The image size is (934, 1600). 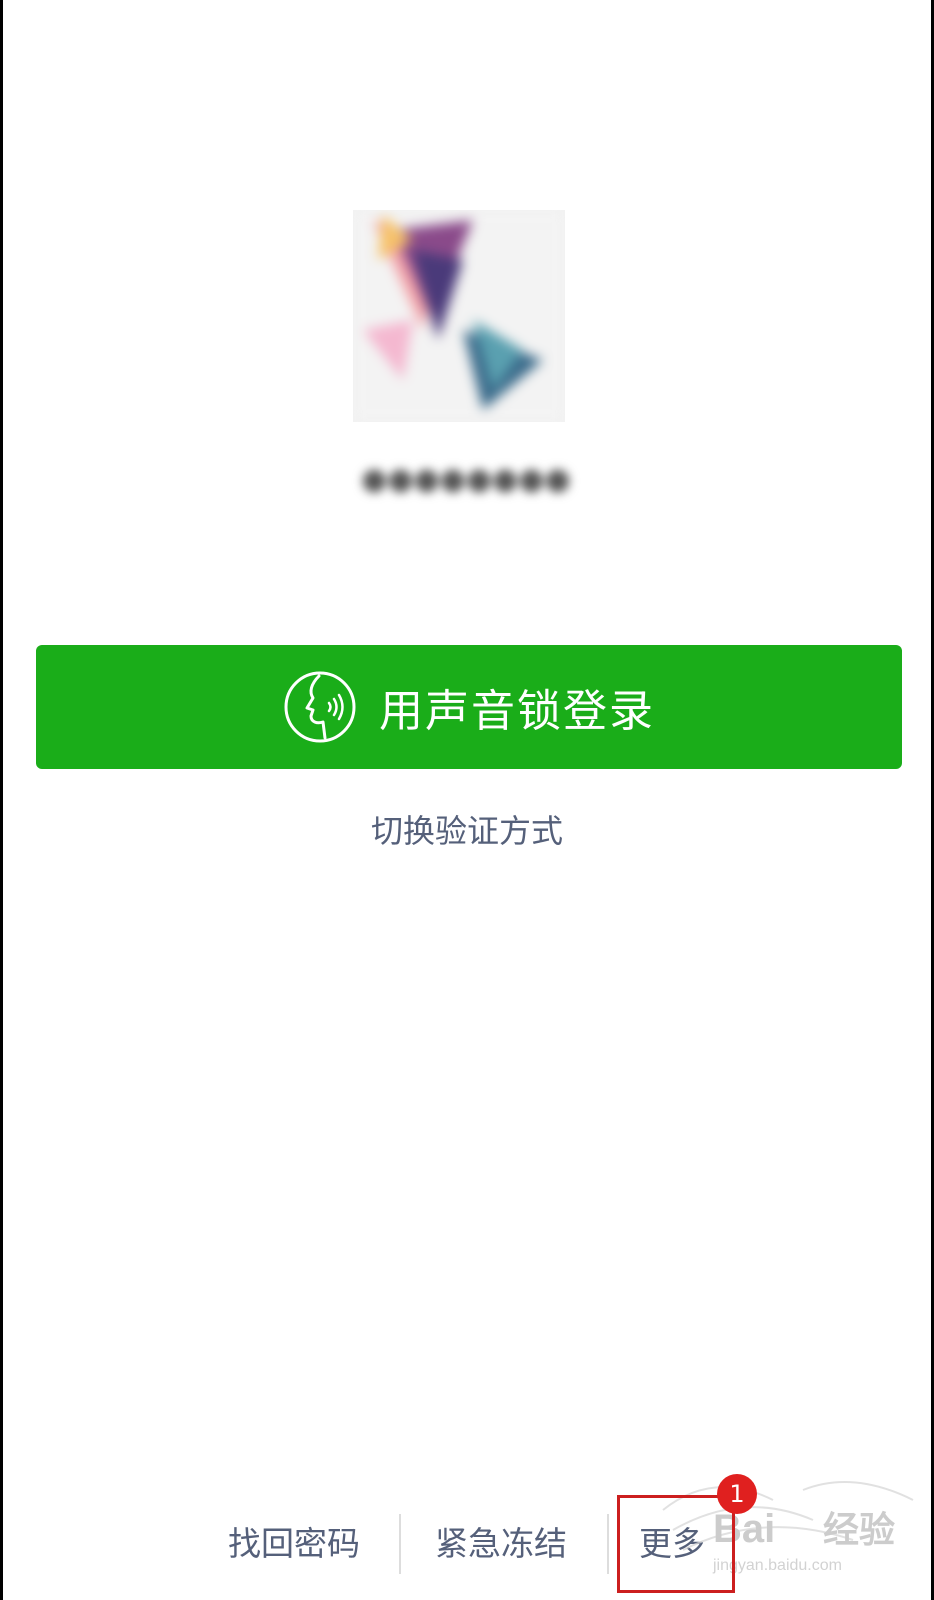 What do you see at coordinates (320, 707) in the screenshot?
I see `voice-lock-face-icon` at bounding box center [320, 707].